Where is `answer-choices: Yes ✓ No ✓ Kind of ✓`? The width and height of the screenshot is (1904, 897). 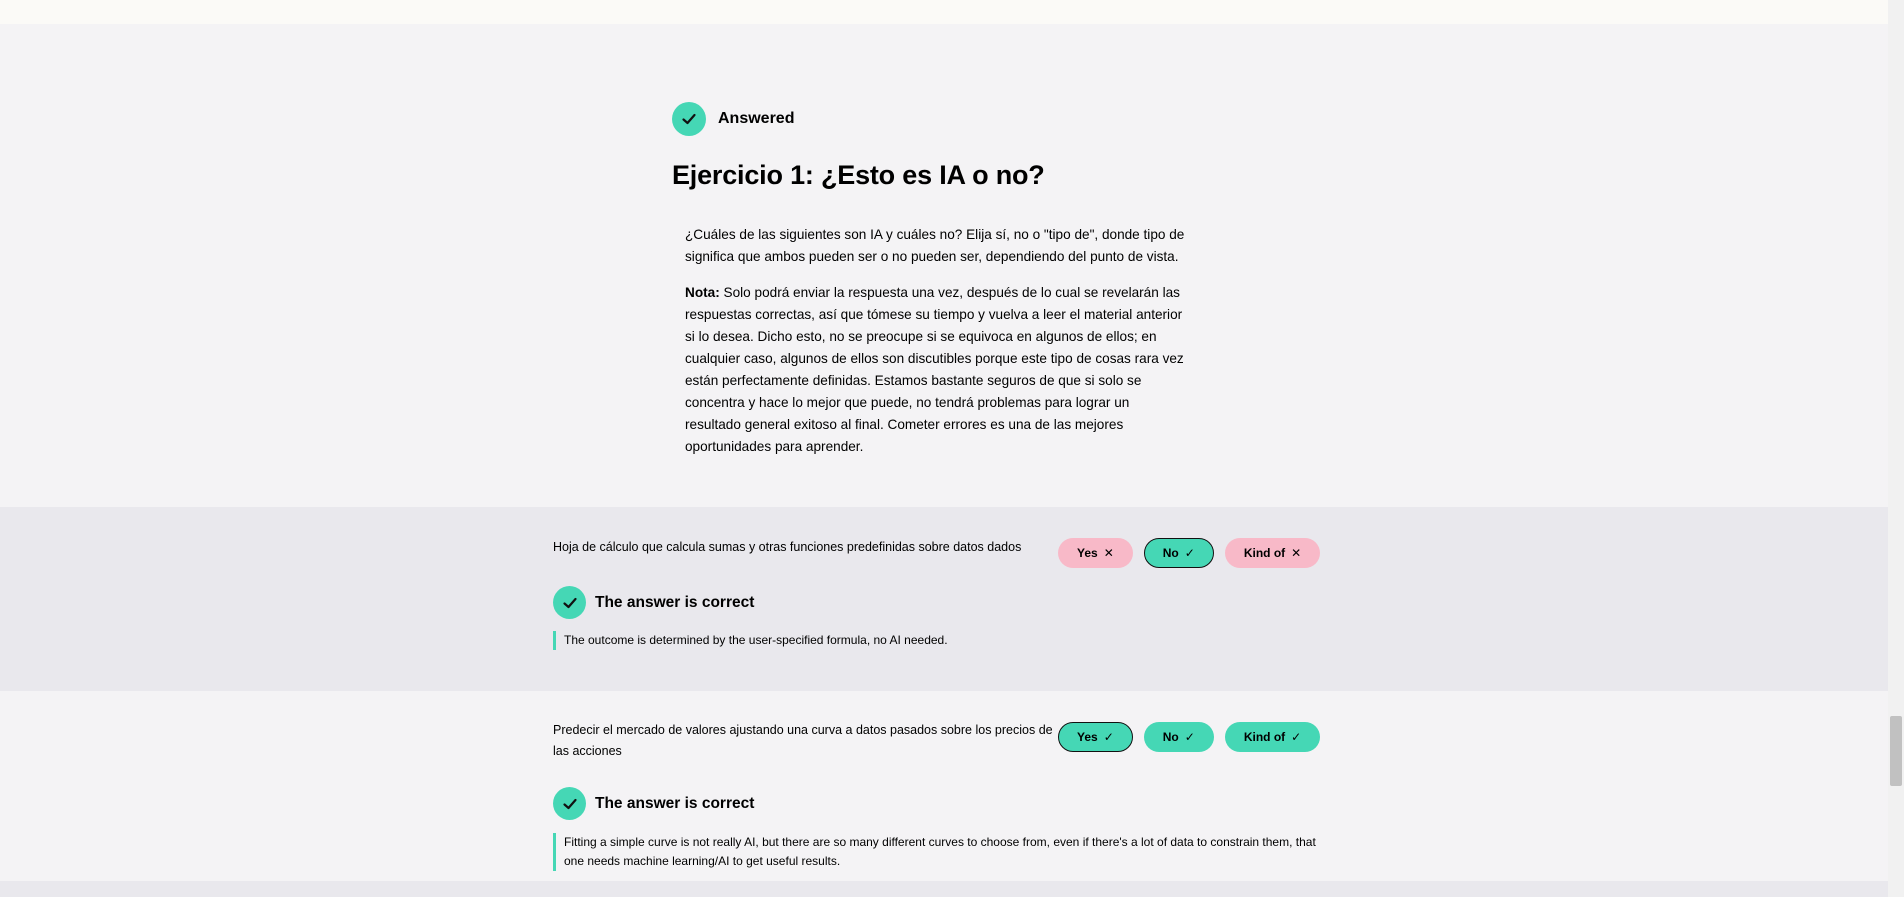
answer-choices: Yes ✓ No ✓ Kind of ✓ is located at coordinates (1189, 737).